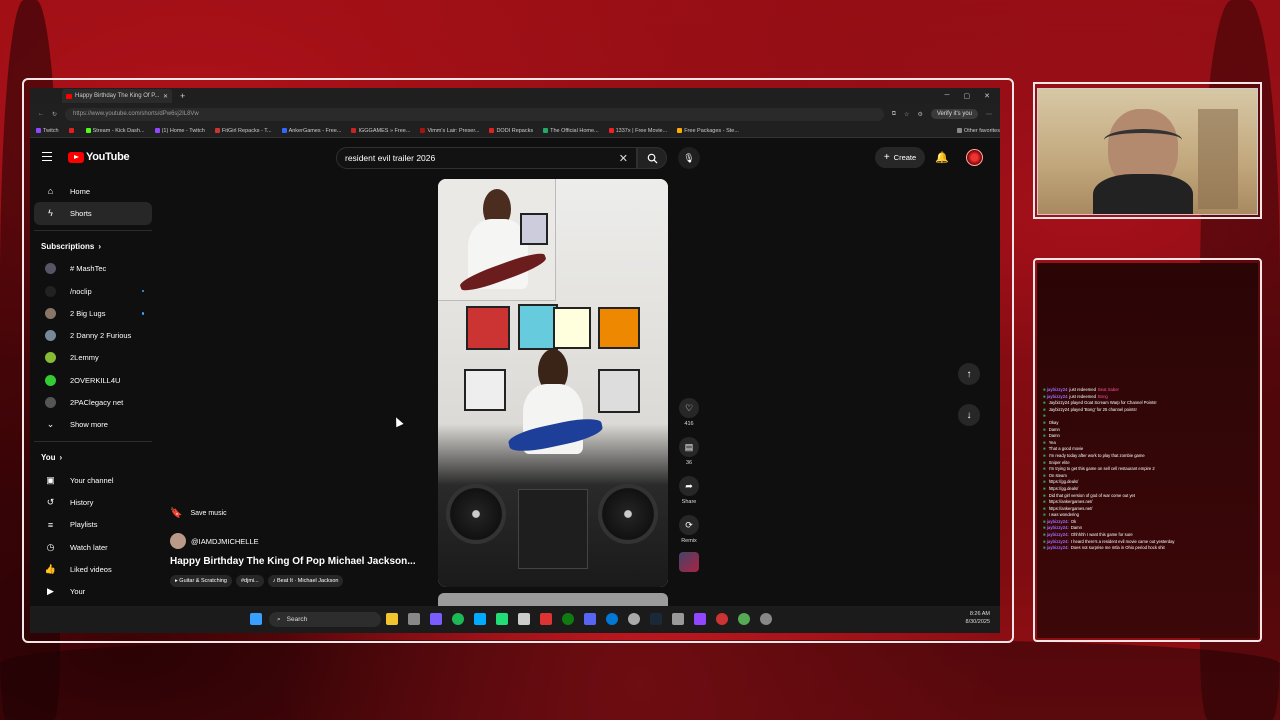  What do you see at coordinates (93, 358) in the screenshot?
I see `sidebar-item-subscription: 2Lemmy` at bounding box center [93, 358].